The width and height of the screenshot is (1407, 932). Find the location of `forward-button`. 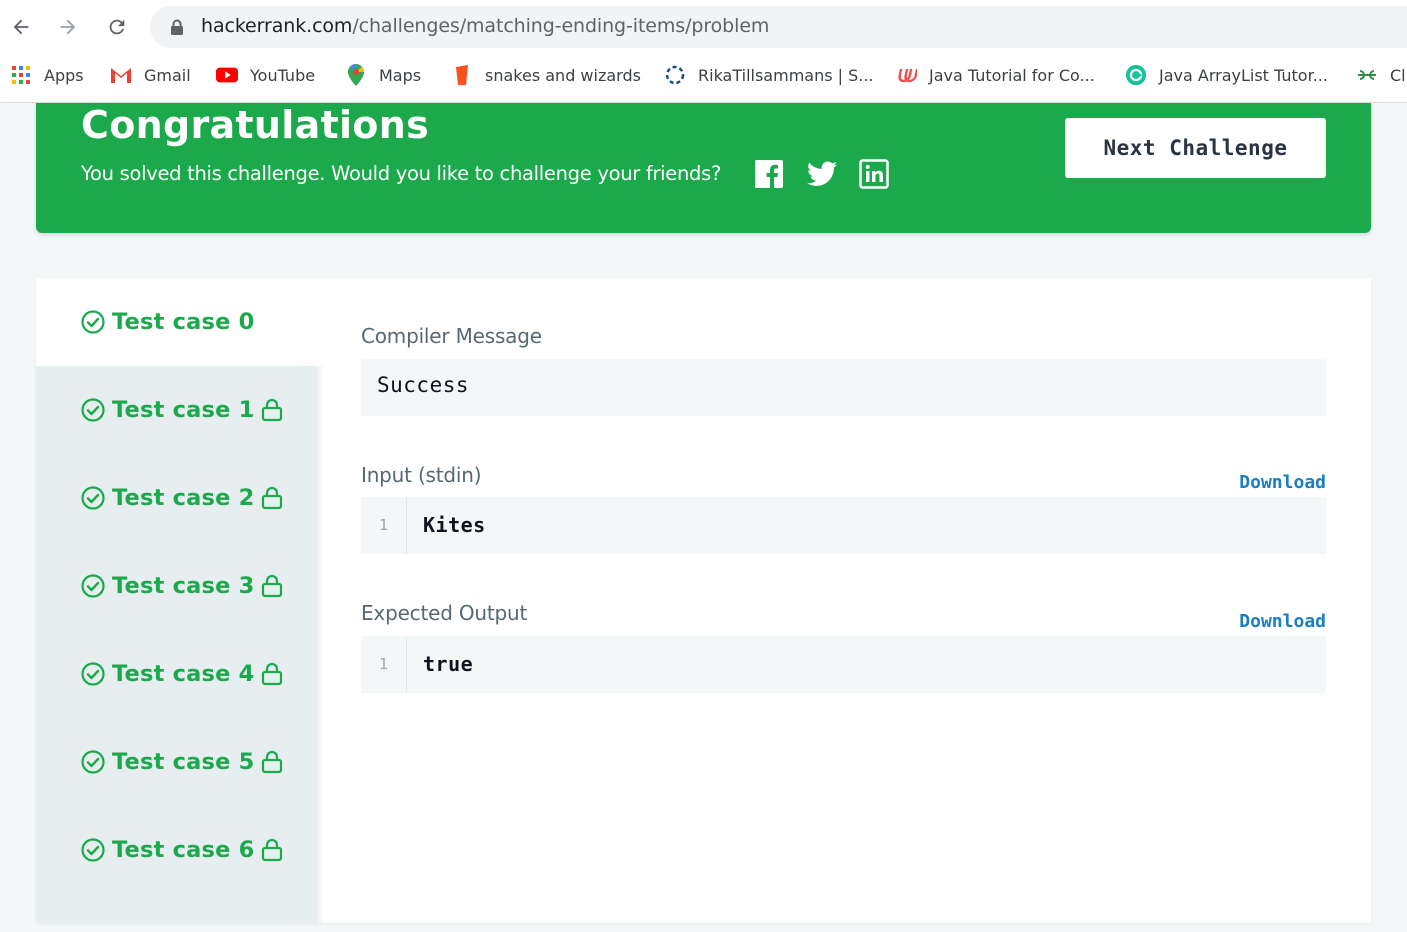

forward-button is located at coordinates (68, 27).